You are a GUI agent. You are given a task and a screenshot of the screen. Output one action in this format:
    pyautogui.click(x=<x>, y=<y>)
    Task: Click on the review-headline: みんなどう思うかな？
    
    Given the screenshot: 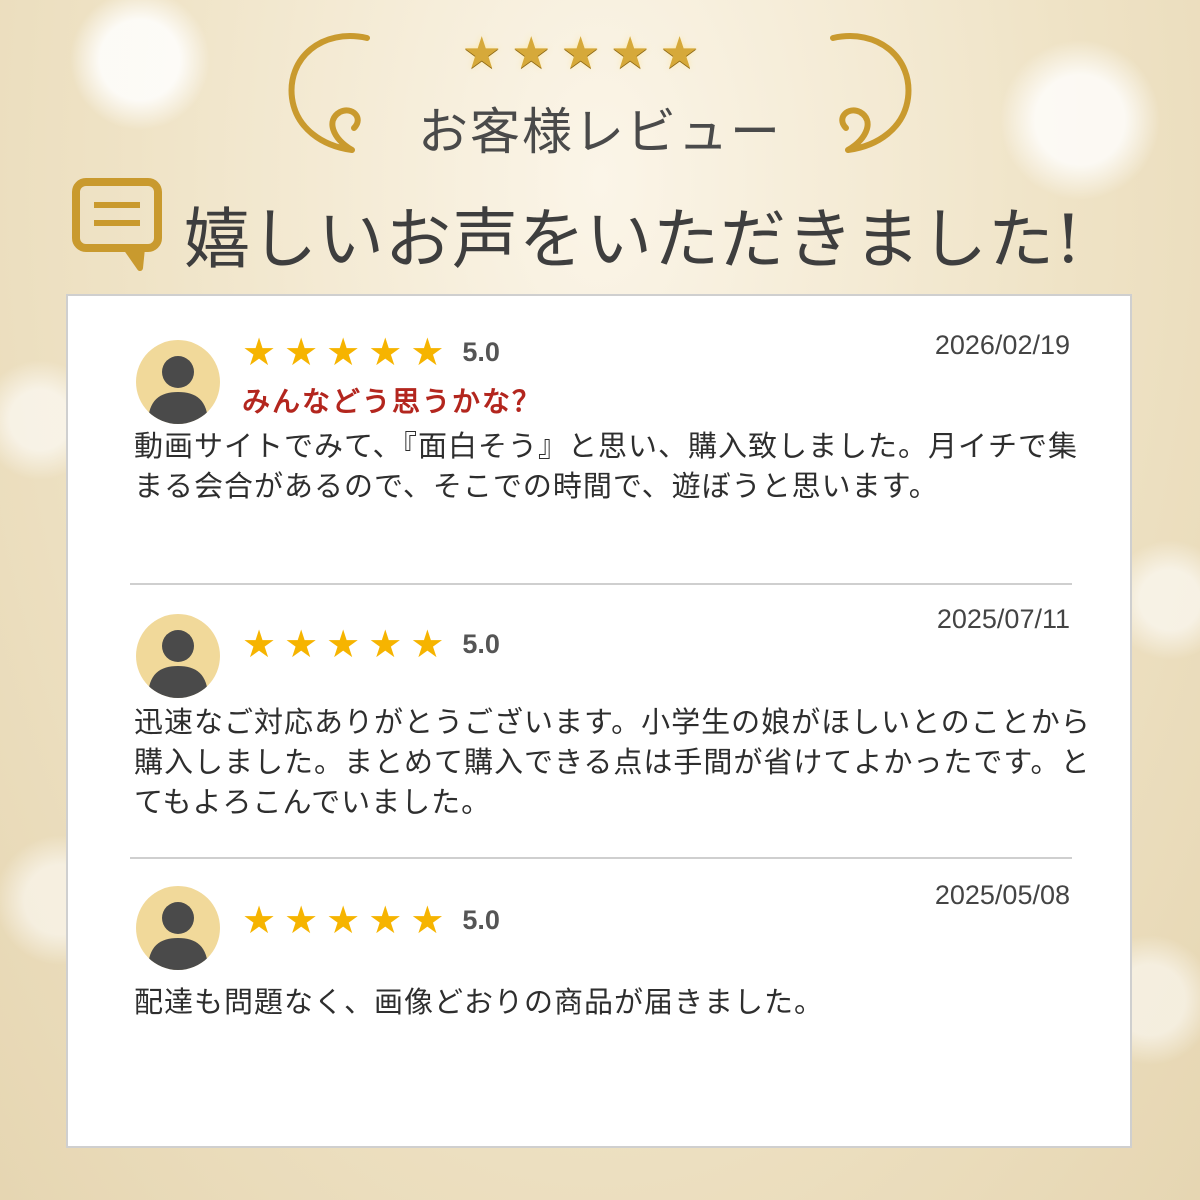 What is the action you would take?
    pyautogui.click(x=392, y=401)
    